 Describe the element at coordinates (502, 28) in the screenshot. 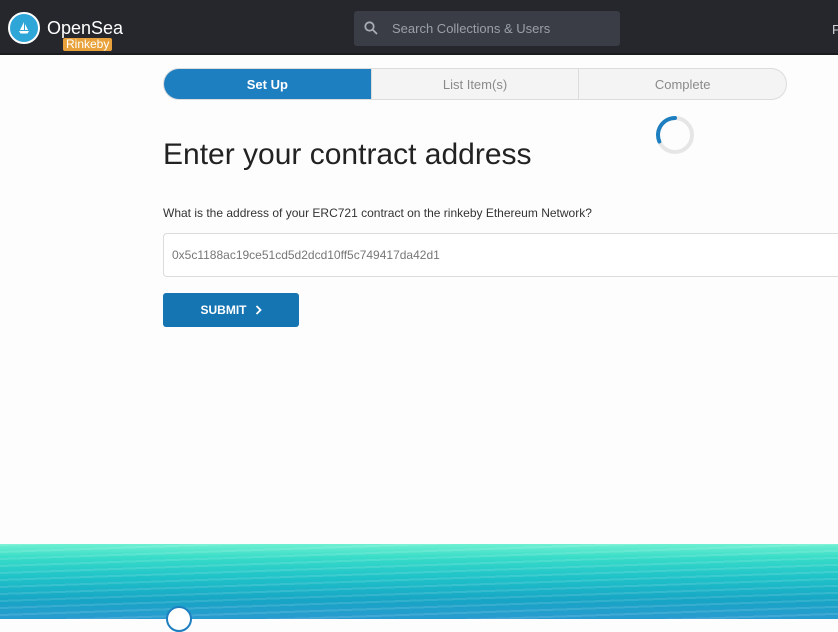

I see `search-input` at that location.